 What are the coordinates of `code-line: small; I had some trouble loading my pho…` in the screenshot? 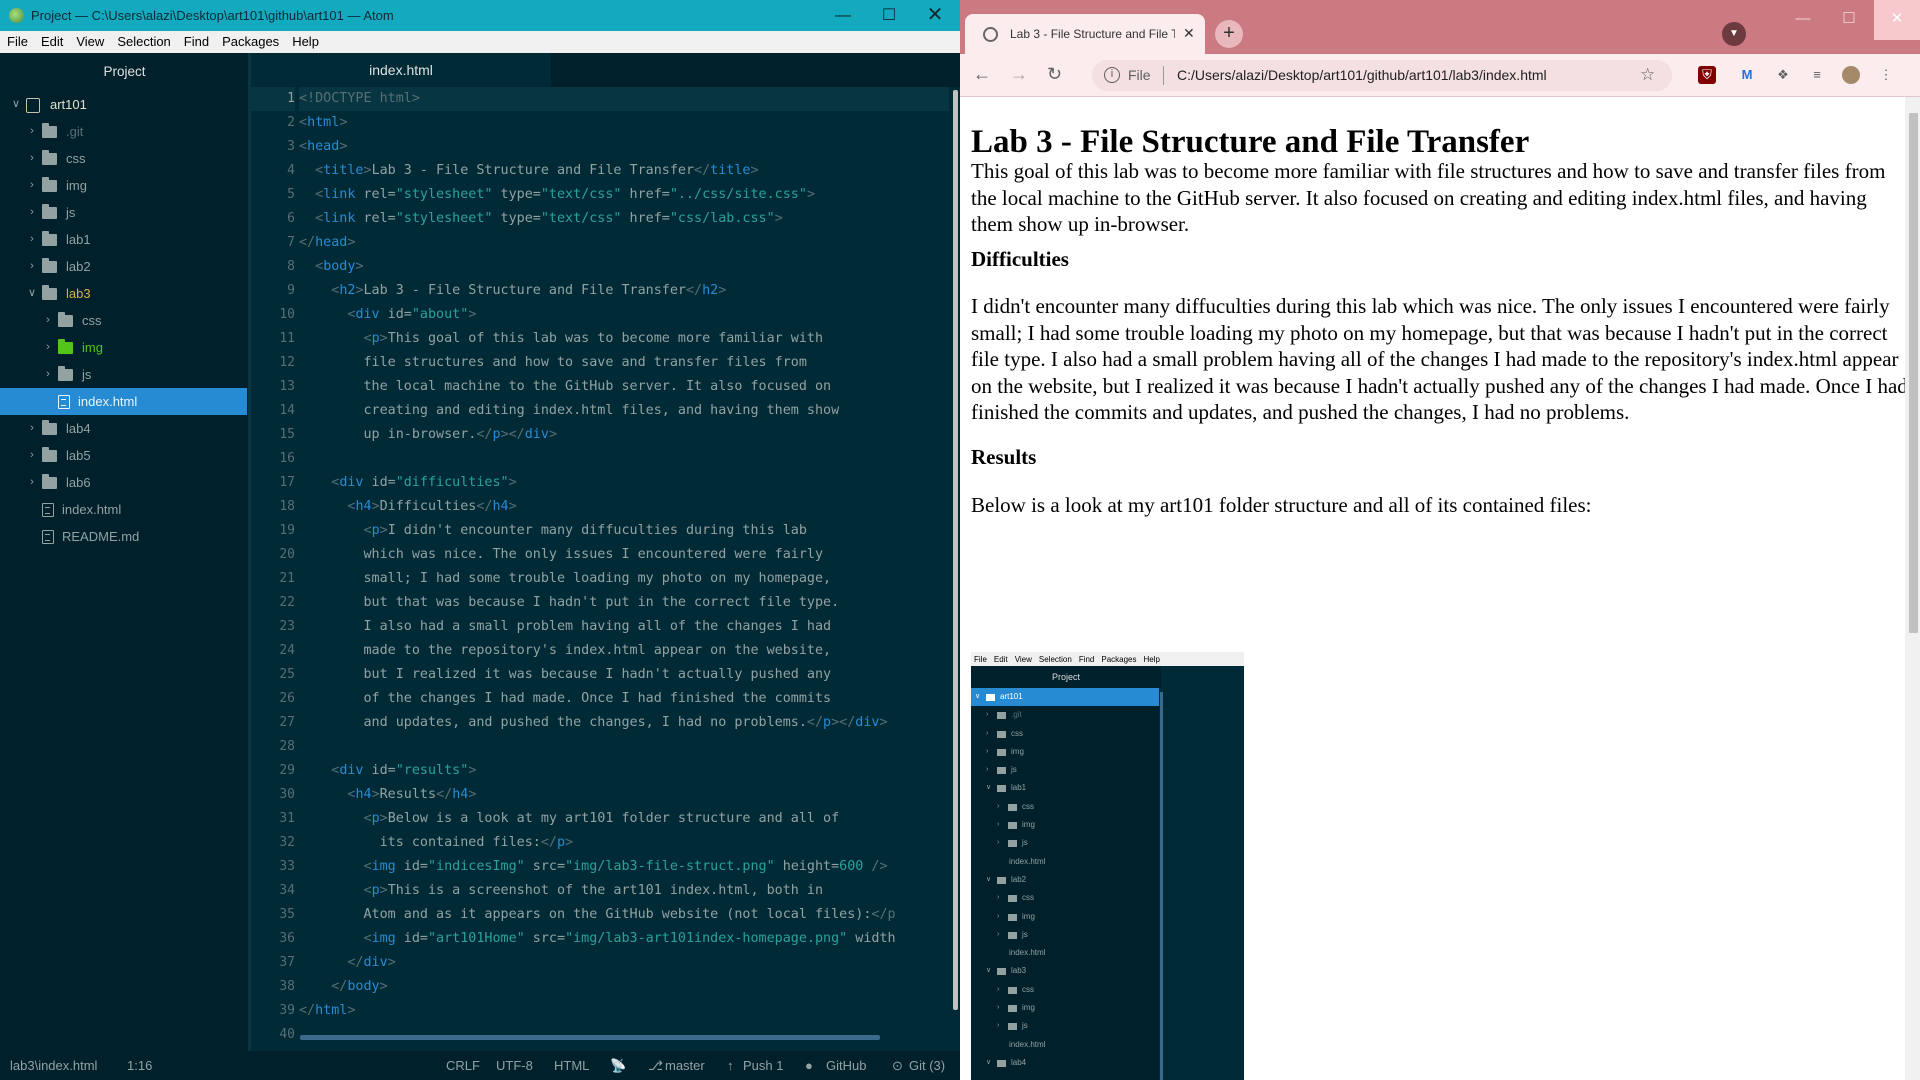 It's located at (624, 579).